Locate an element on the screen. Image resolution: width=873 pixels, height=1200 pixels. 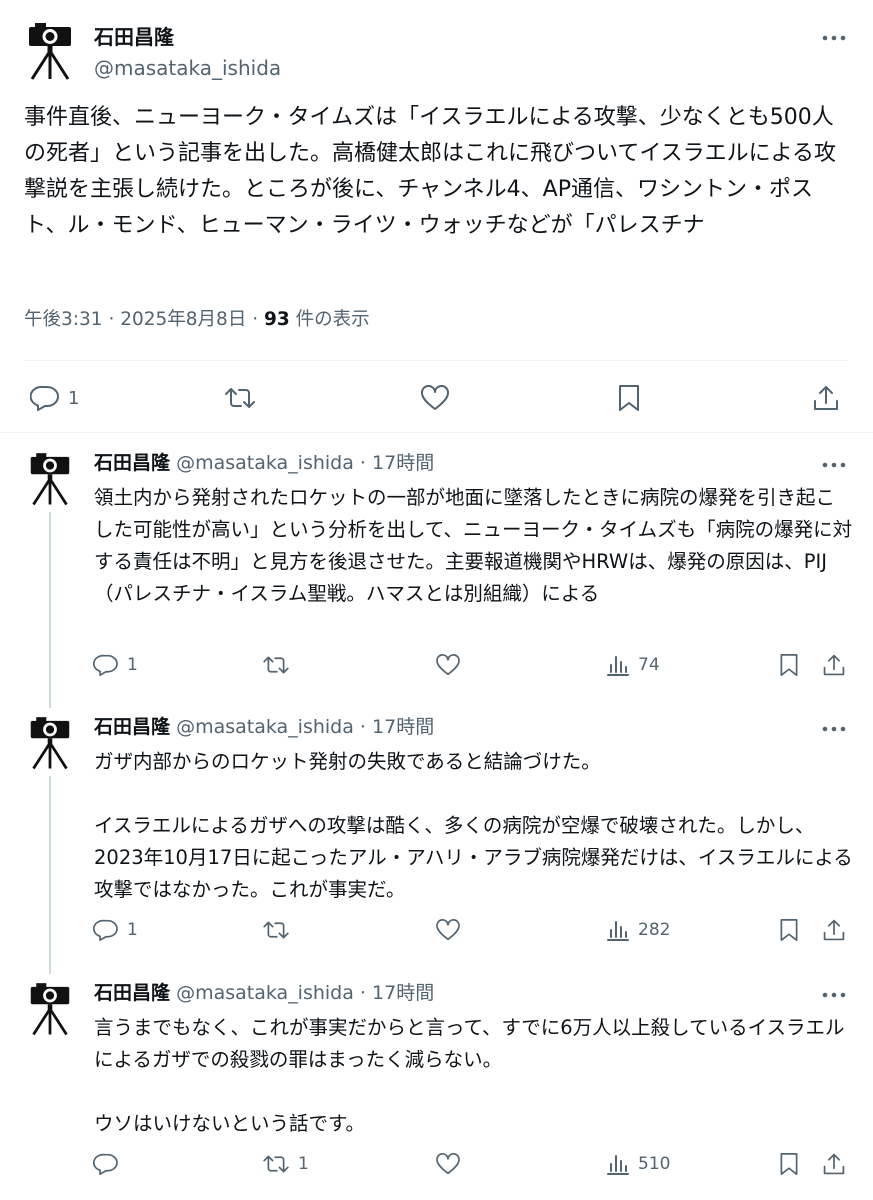
action-bar: 1 74 is located at coordinates (436, 665).